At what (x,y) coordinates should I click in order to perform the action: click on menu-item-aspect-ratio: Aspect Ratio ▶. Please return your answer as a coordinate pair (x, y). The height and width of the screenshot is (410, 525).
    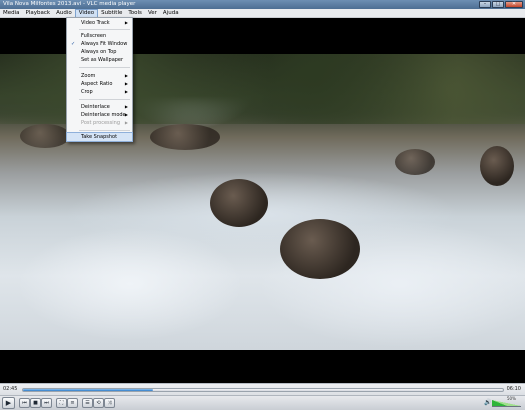
    Looking at the image, I should click on (99, 84).